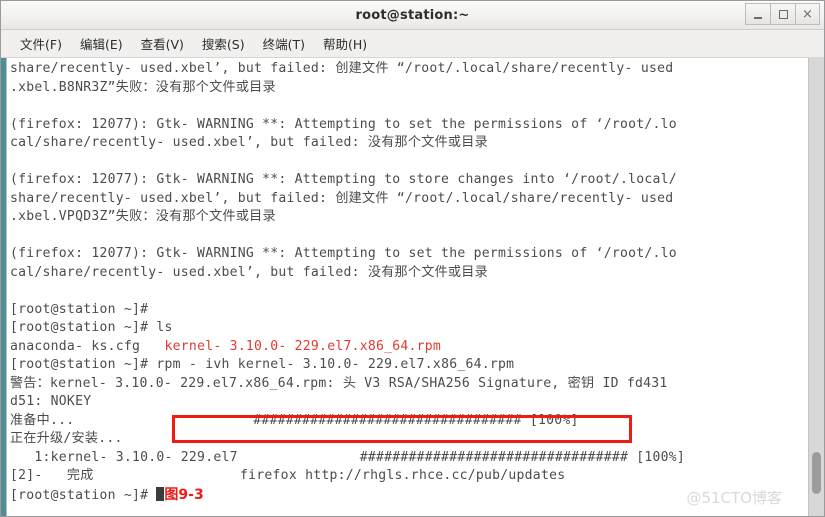 The height and width of the screenshot is (517, 825). Describe the element at coordinates (758, 17) in the screenshot. I see `minimize-icon` at that location.